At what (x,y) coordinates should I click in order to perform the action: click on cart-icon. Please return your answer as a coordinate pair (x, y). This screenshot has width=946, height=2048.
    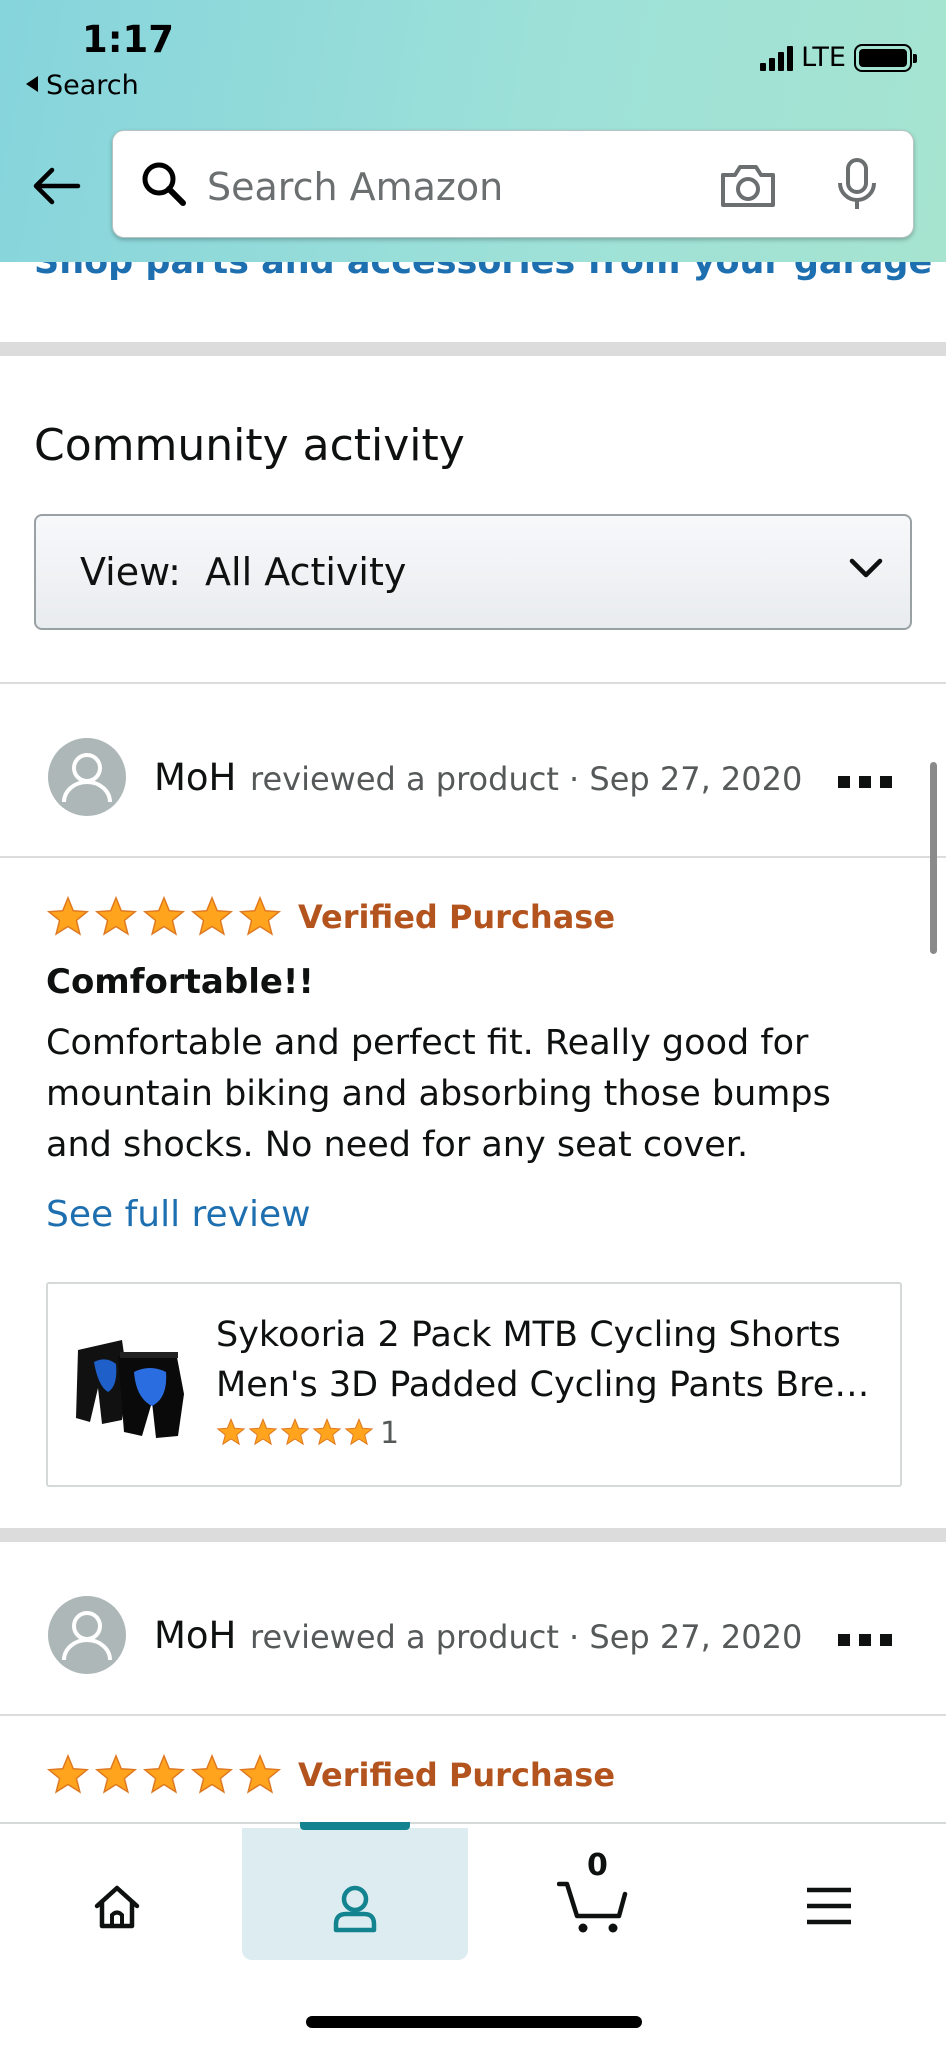
    Looking at the image, I should click on (592, 1907).